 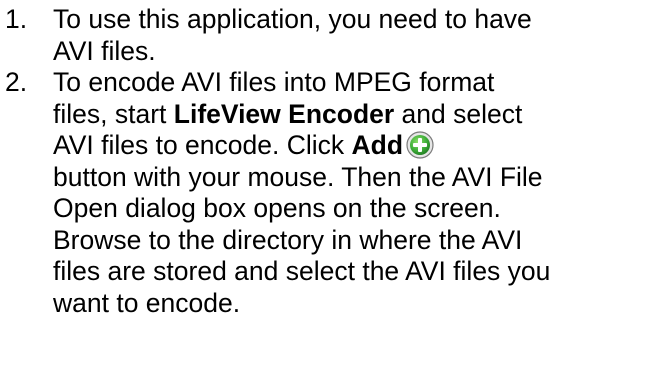 What do you see at coordinates (288, 239) in the screenshot?
I see `step-text-line: Browse to the directory in where the AVI` at bounding box center [288, 239].